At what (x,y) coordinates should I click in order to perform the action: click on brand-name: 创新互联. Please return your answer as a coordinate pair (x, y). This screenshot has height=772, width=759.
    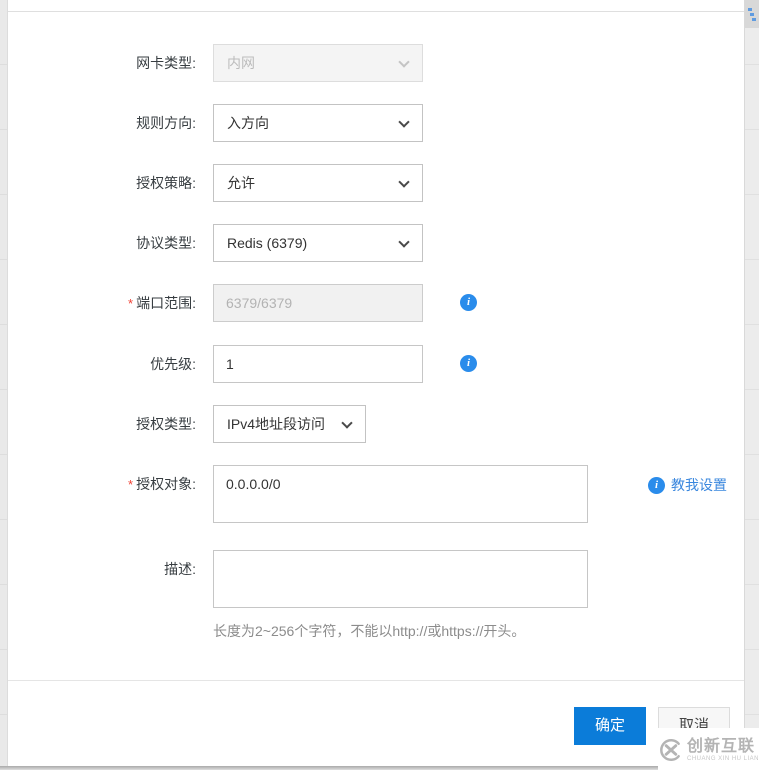
    Looking at the image, I should click on (720, 746).